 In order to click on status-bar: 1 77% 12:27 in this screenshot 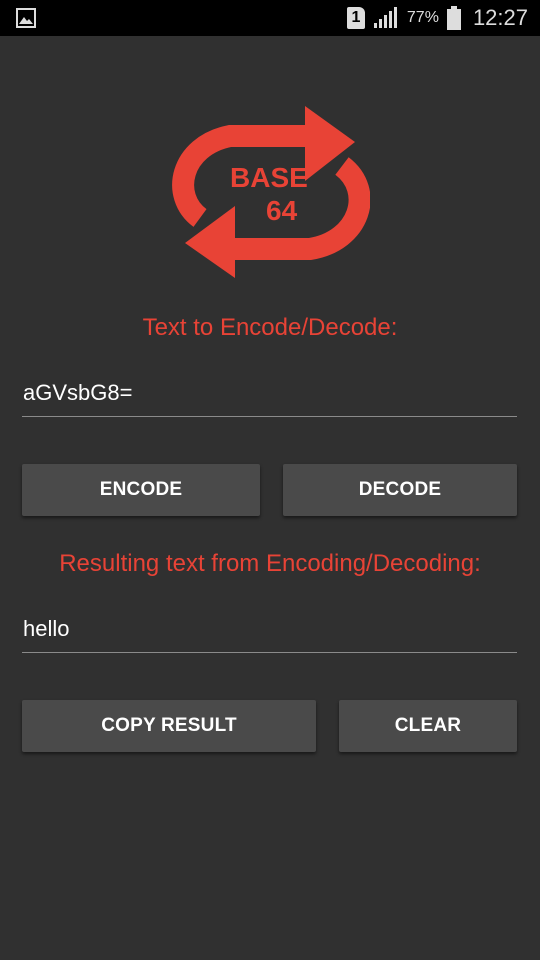, I will do `click(270, 18)`.